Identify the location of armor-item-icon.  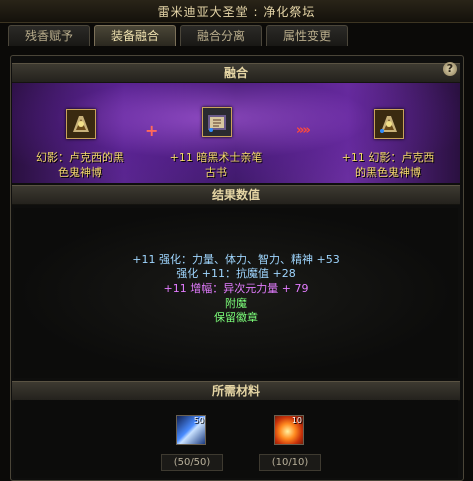
(81, 124).